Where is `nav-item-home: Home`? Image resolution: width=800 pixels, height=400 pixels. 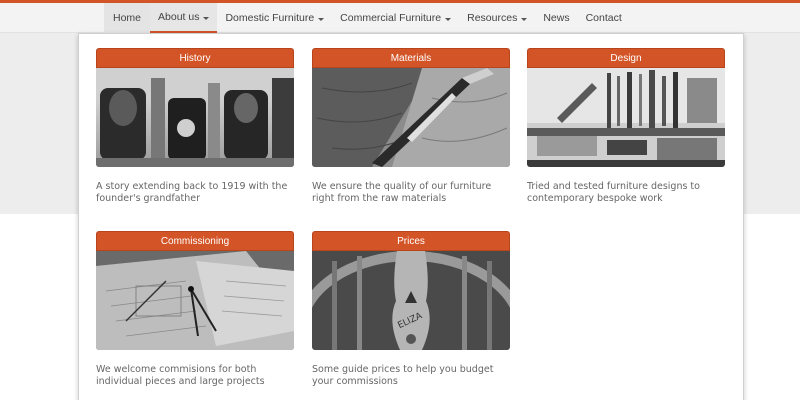
nav-item-home: Home is located at coordinates (127, 18).